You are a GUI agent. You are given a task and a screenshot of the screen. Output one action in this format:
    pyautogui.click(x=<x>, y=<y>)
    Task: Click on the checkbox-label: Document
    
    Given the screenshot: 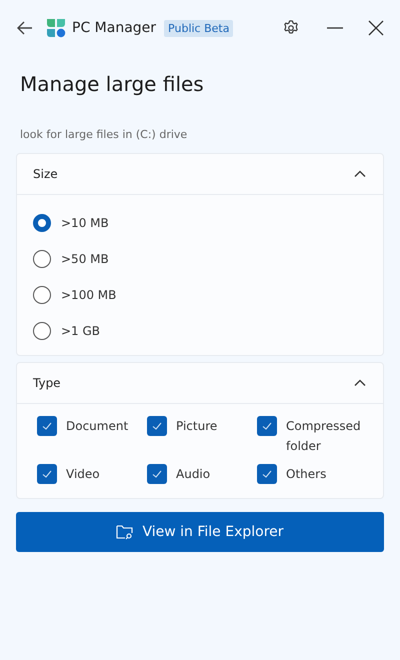 What is the action you would take?
    pyautogui.click(x=97, y=426)
    